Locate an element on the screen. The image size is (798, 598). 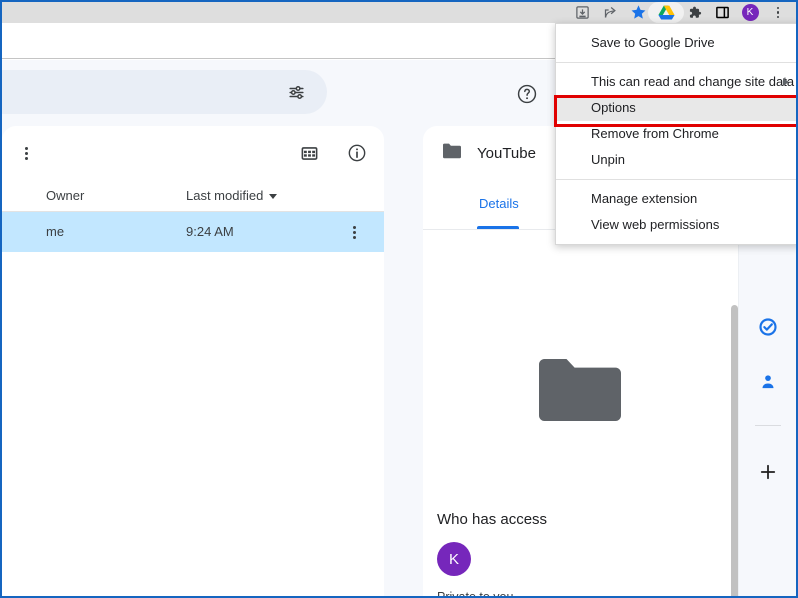
google-tasks-icon is located at coordinates (768, 327).